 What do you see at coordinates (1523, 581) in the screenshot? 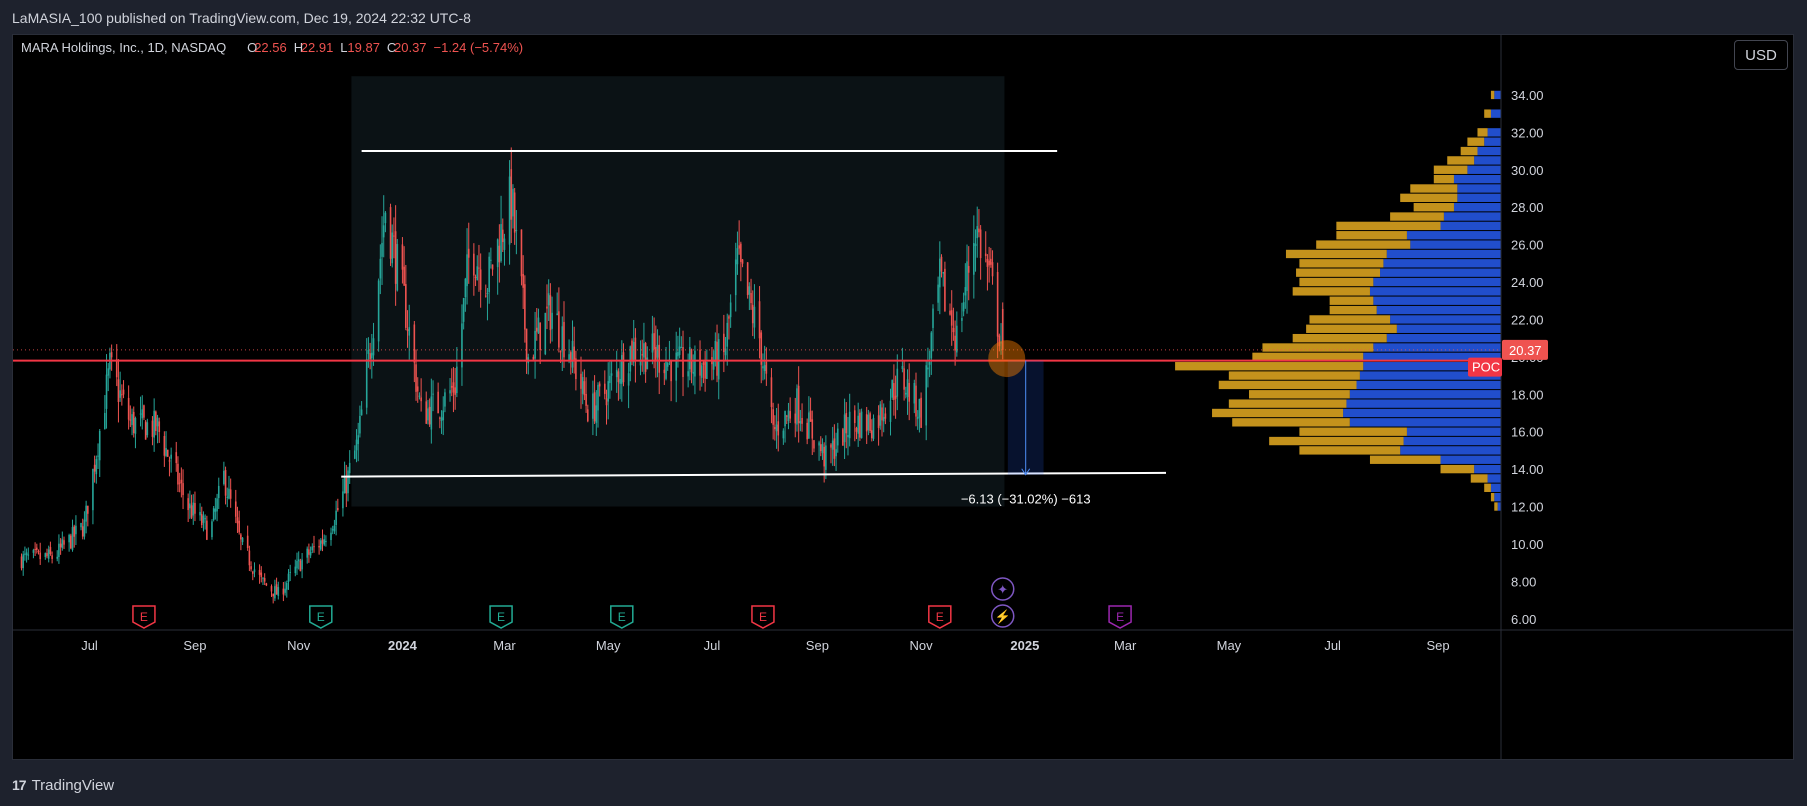
I see `price-tick-label: 8.00` at bounding box center [1523, 581].